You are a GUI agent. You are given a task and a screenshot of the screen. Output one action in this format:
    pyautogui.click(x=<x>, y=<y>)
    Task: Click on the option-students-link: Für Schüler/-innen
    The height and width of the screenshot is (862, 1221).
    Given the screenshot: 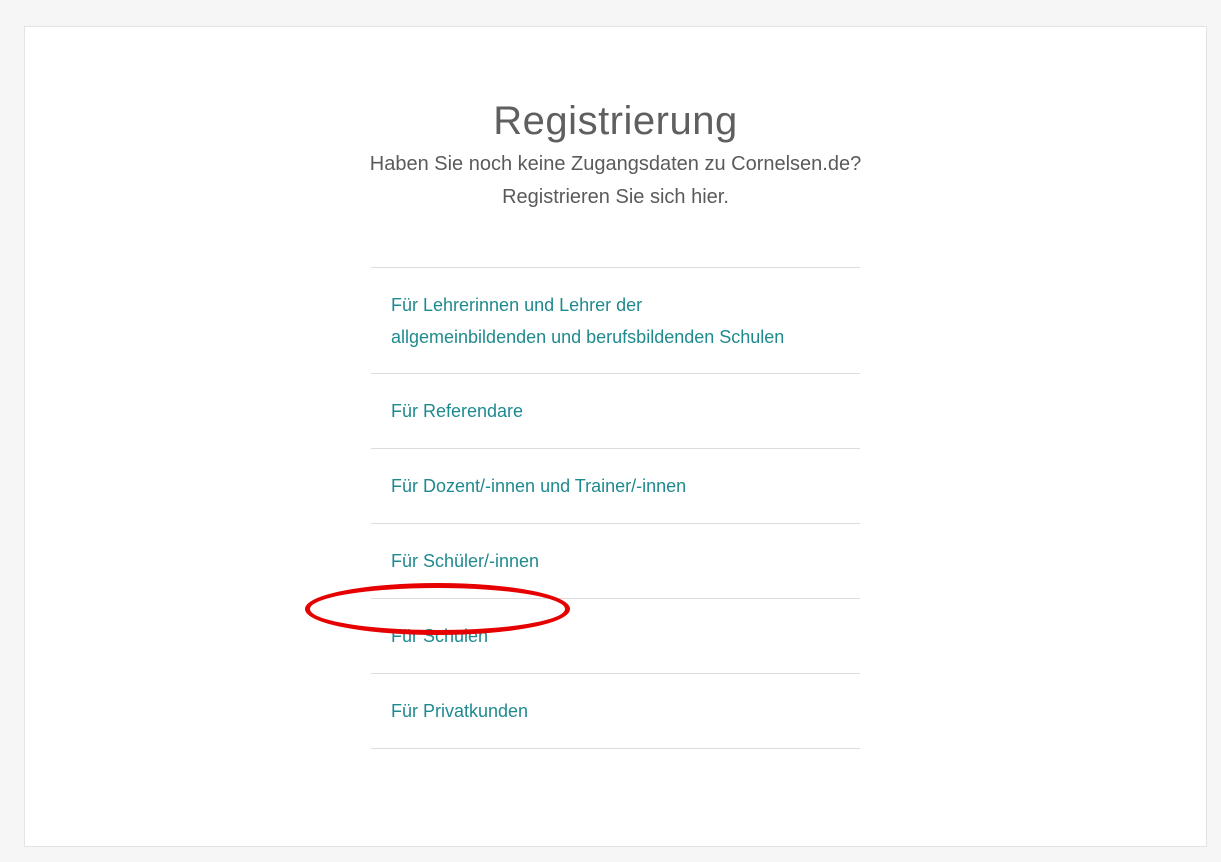 What is the action you would take?
    pyautogui.click(x=465, y=561)
    